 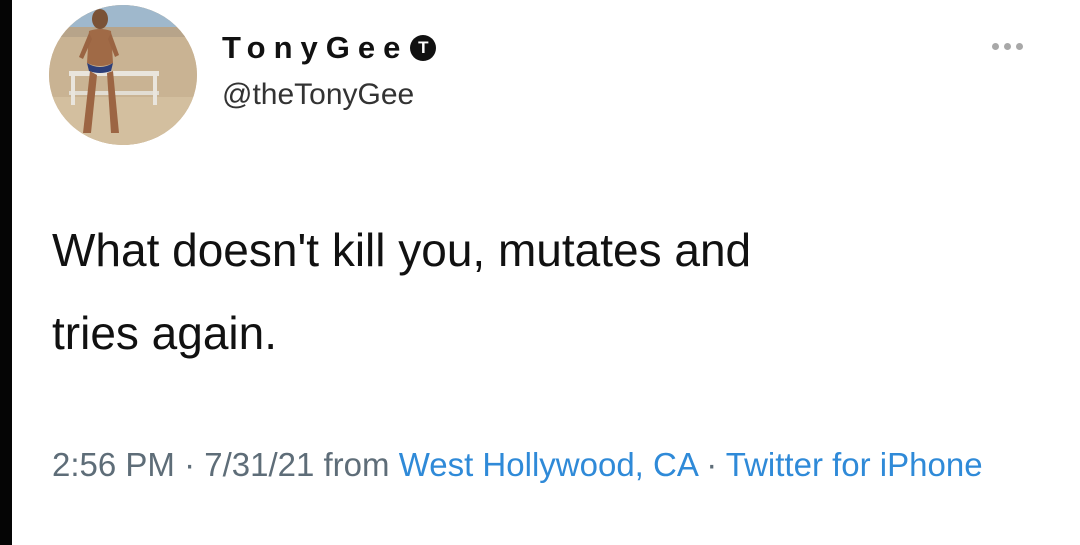 I want to click on tweet-date: 7/31/21, so click(x=259, y=464).